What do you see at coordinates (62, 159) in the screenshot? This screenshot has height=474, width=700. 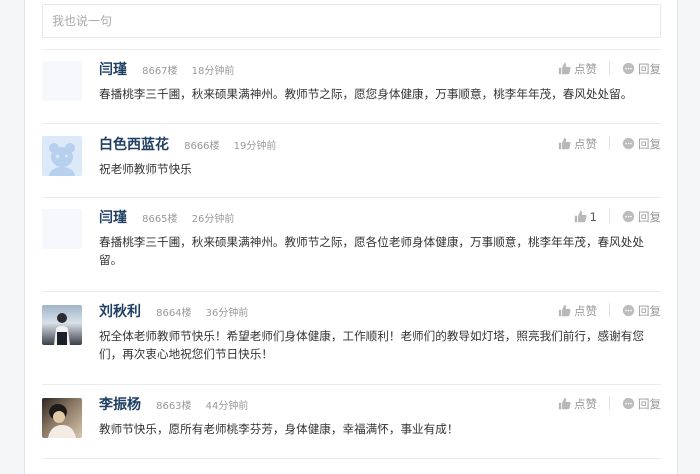 I see `bear-avatar-icon` at bounding box center [62, 159].